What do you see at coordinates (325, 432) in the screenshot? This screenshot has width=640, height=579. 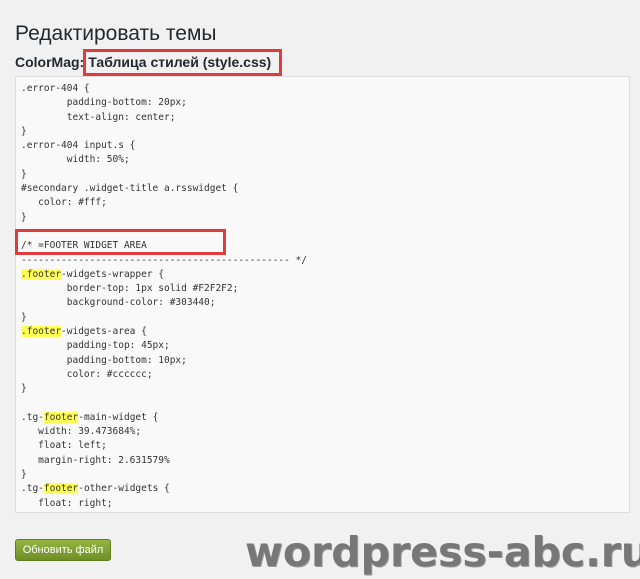 I see `code-line: width: 39.473684%;` at bounding box center [325, 432].